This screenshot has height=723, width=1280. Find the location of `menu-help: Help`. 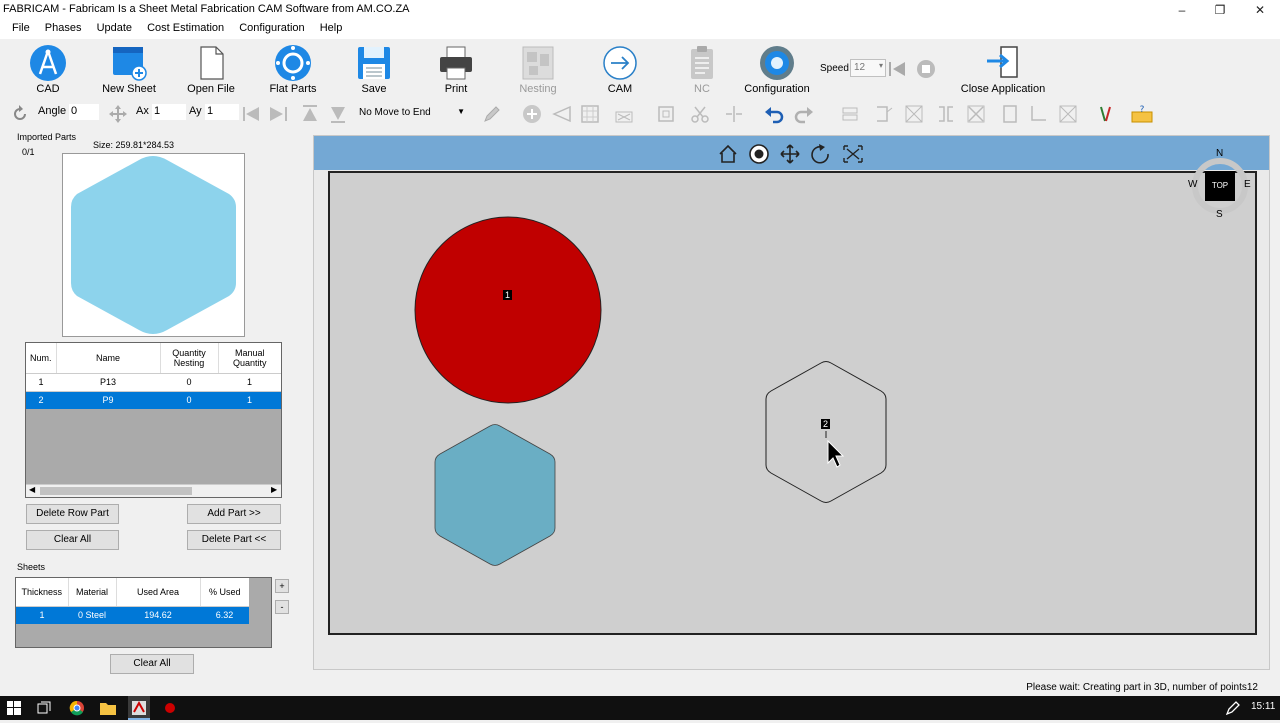

menu-help: Help is located at coordinates (331, 27).